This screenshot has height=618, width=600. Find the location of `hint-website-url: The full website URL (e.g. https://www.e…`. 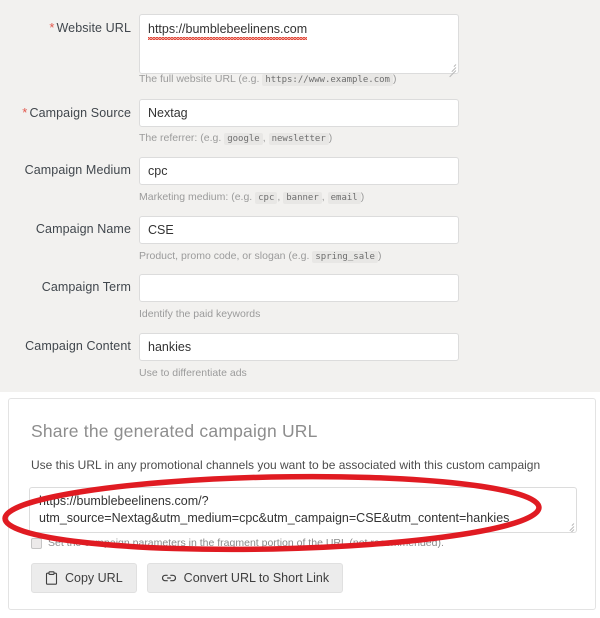

hint-website-url: The full website URL (e.g. https://www.e… is located at coordinates (268, 79).